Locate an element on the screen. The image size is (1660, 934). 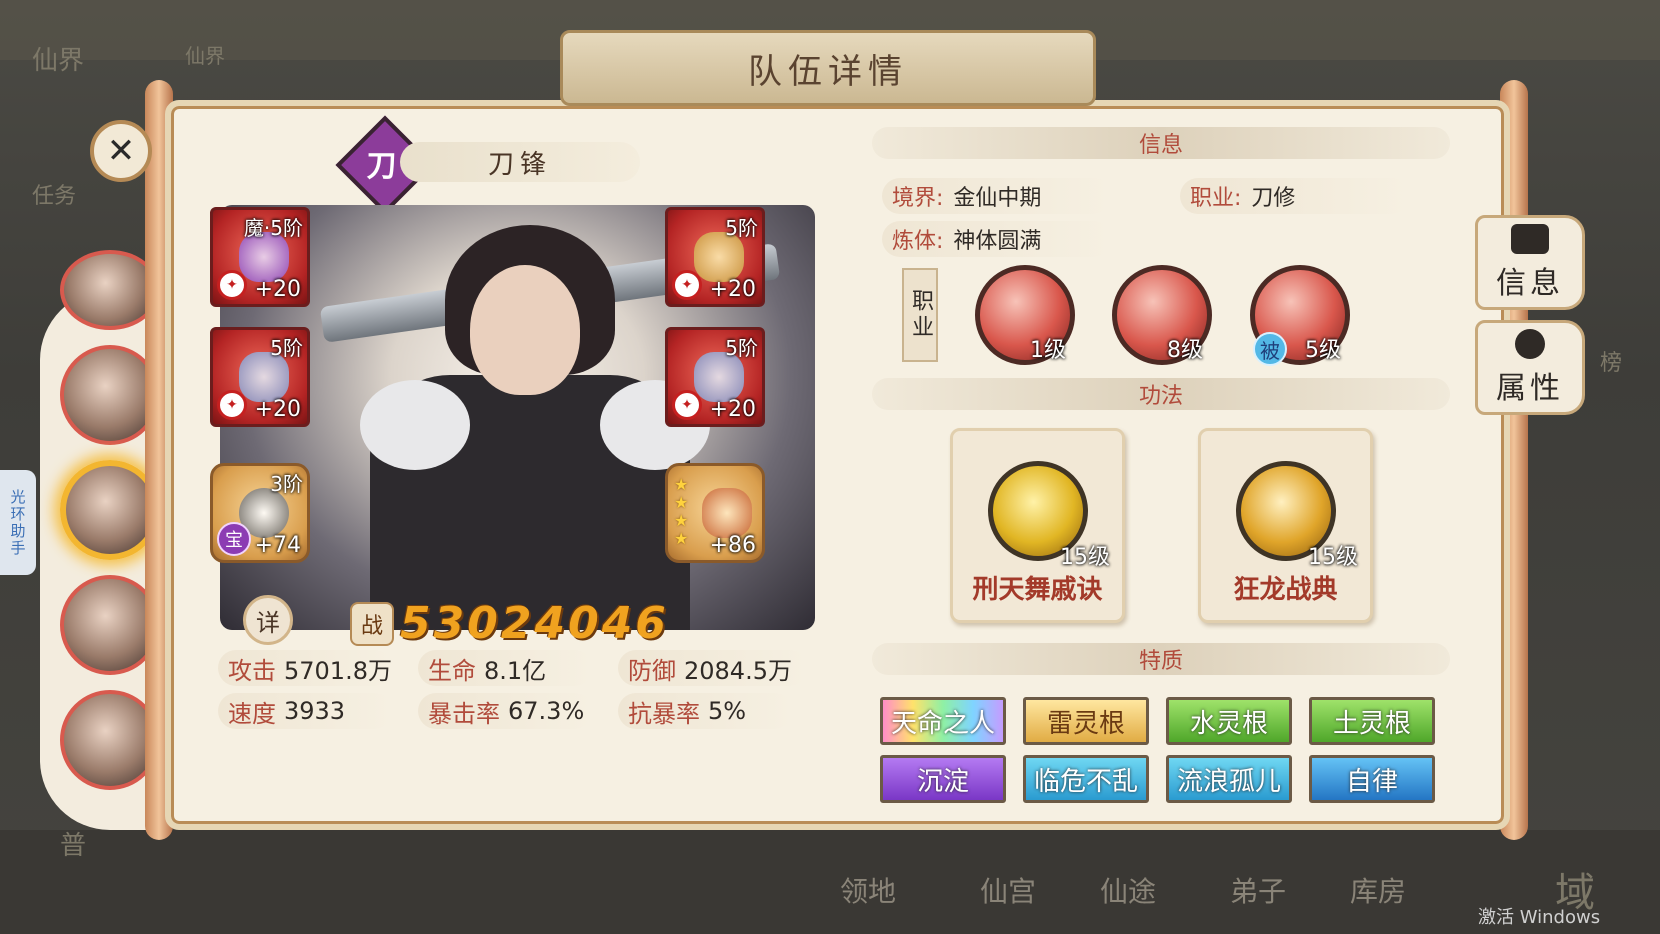
info-job: 职业: 刀修 is located at coordinates (1295, 196).